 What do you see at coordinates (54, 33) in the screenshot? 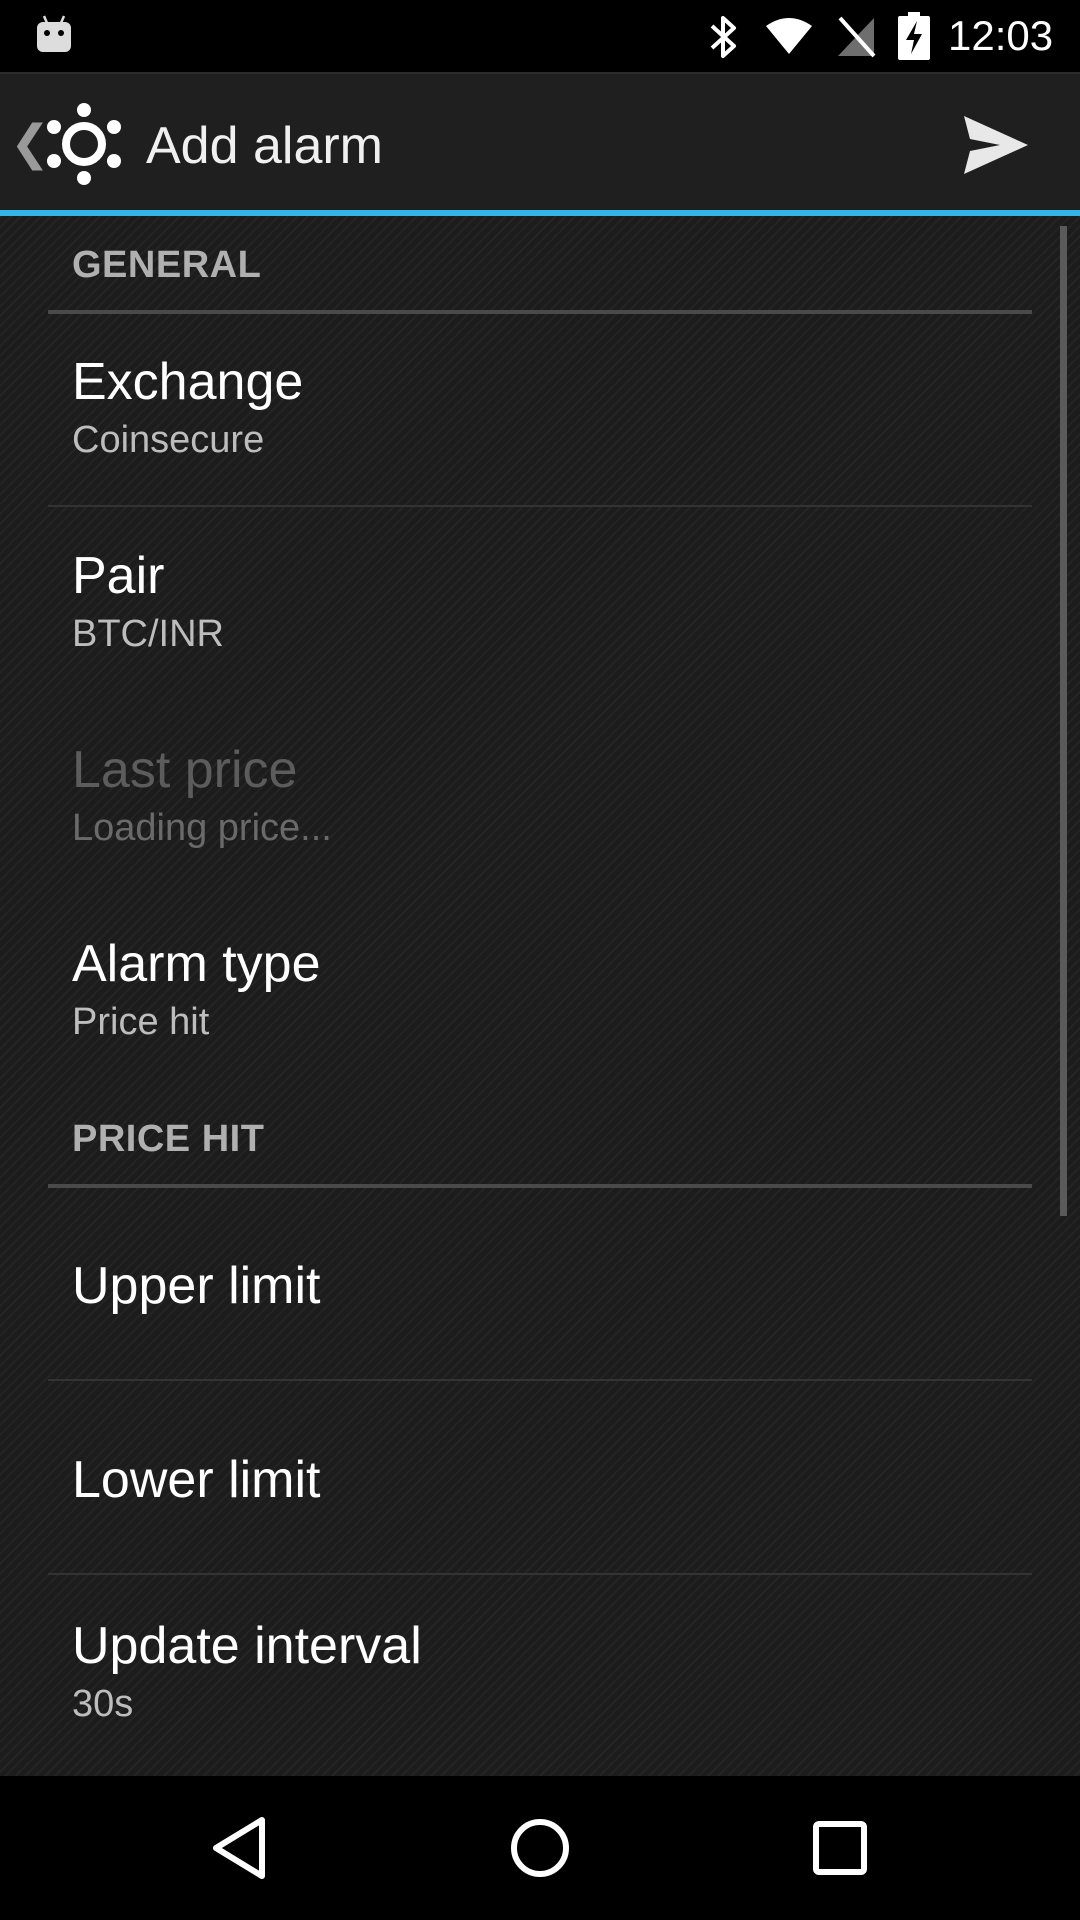
I see `android-icon` at bounding box center [54, 33].